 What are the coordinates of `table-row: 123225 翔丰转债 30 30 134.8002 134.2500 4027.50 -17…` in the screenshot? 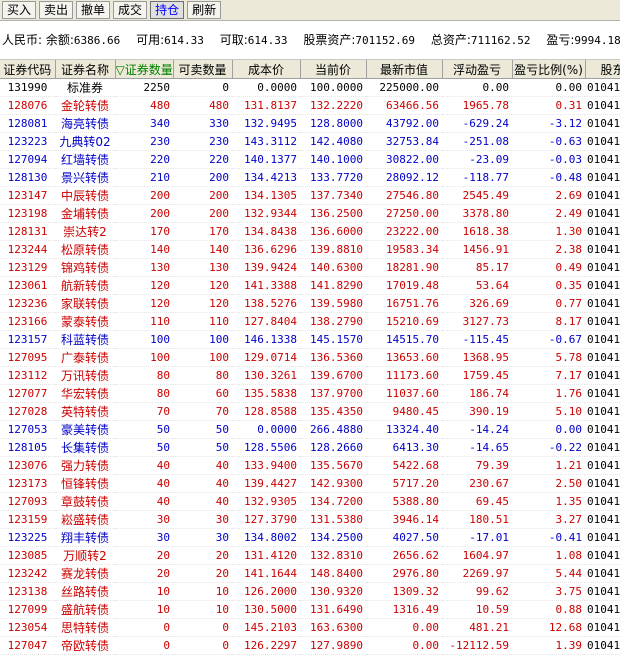 It's located at (310, 537).